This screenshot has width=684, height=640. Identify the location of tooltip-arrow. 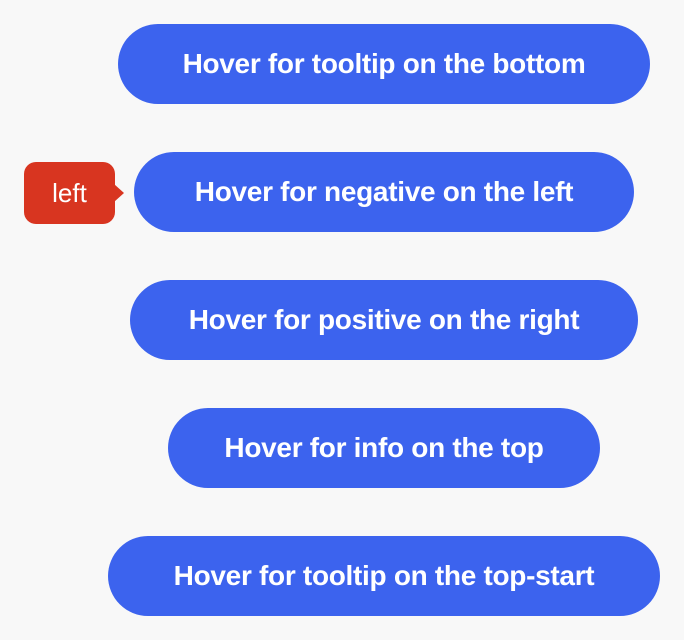
(119, 193).